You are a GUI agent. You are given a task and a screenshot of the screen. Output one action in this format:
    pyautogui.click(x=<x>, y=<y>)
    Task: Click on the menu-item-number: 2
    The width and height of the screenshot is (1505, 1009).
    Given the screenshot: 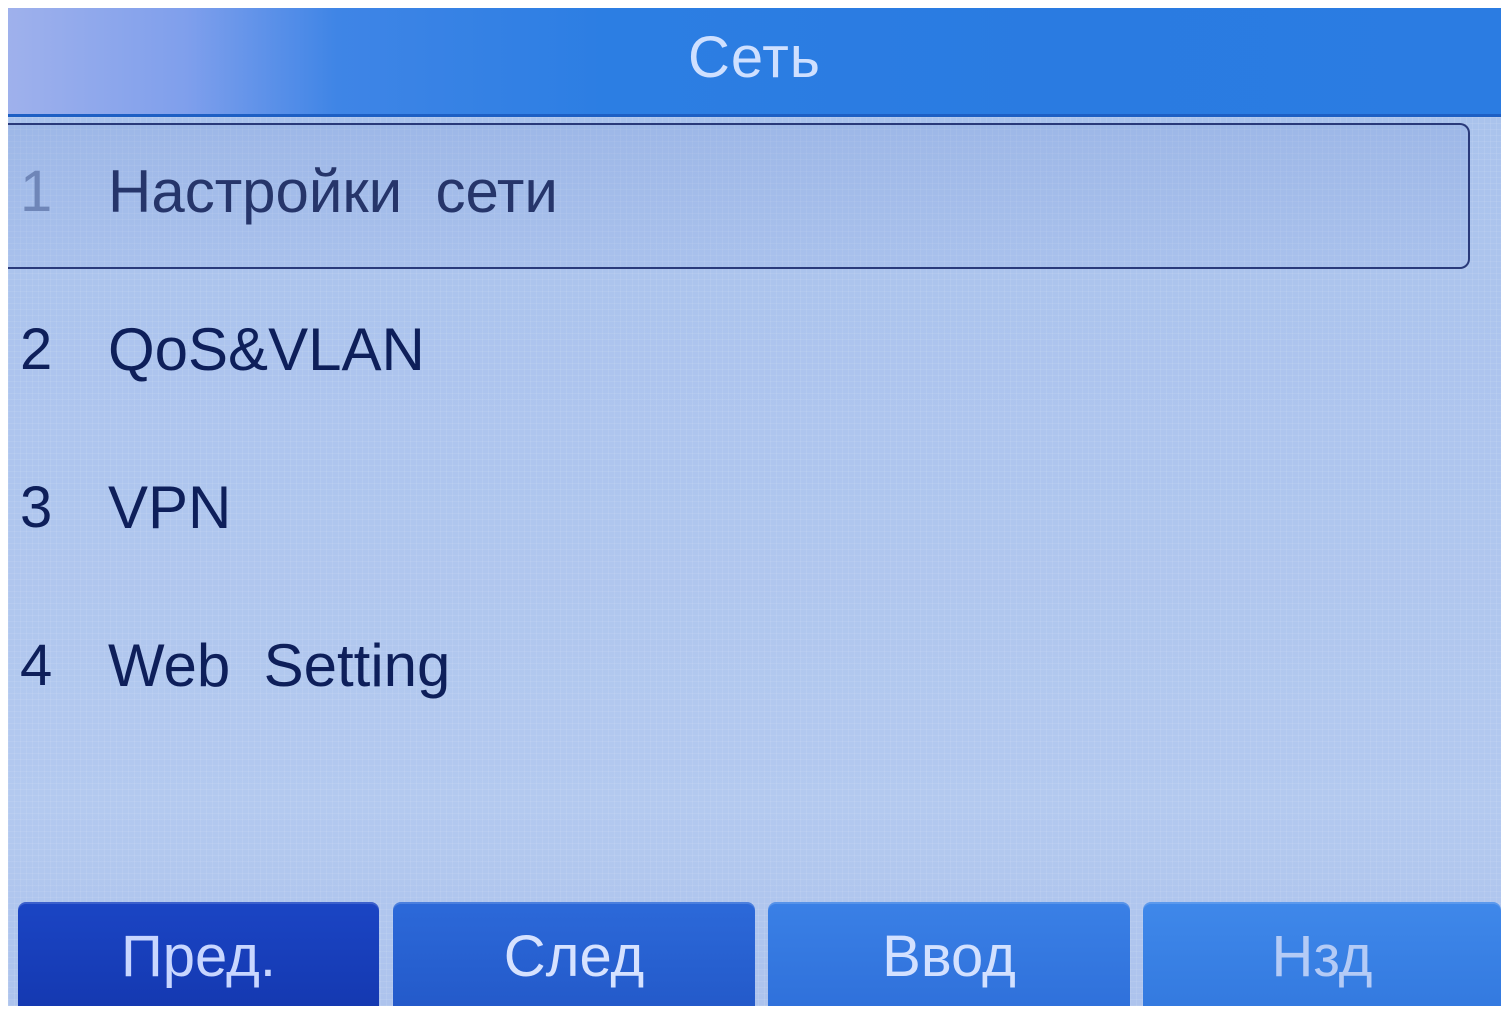 What is the action you would take?
    pyautogui.click(x=36, y=349)
    